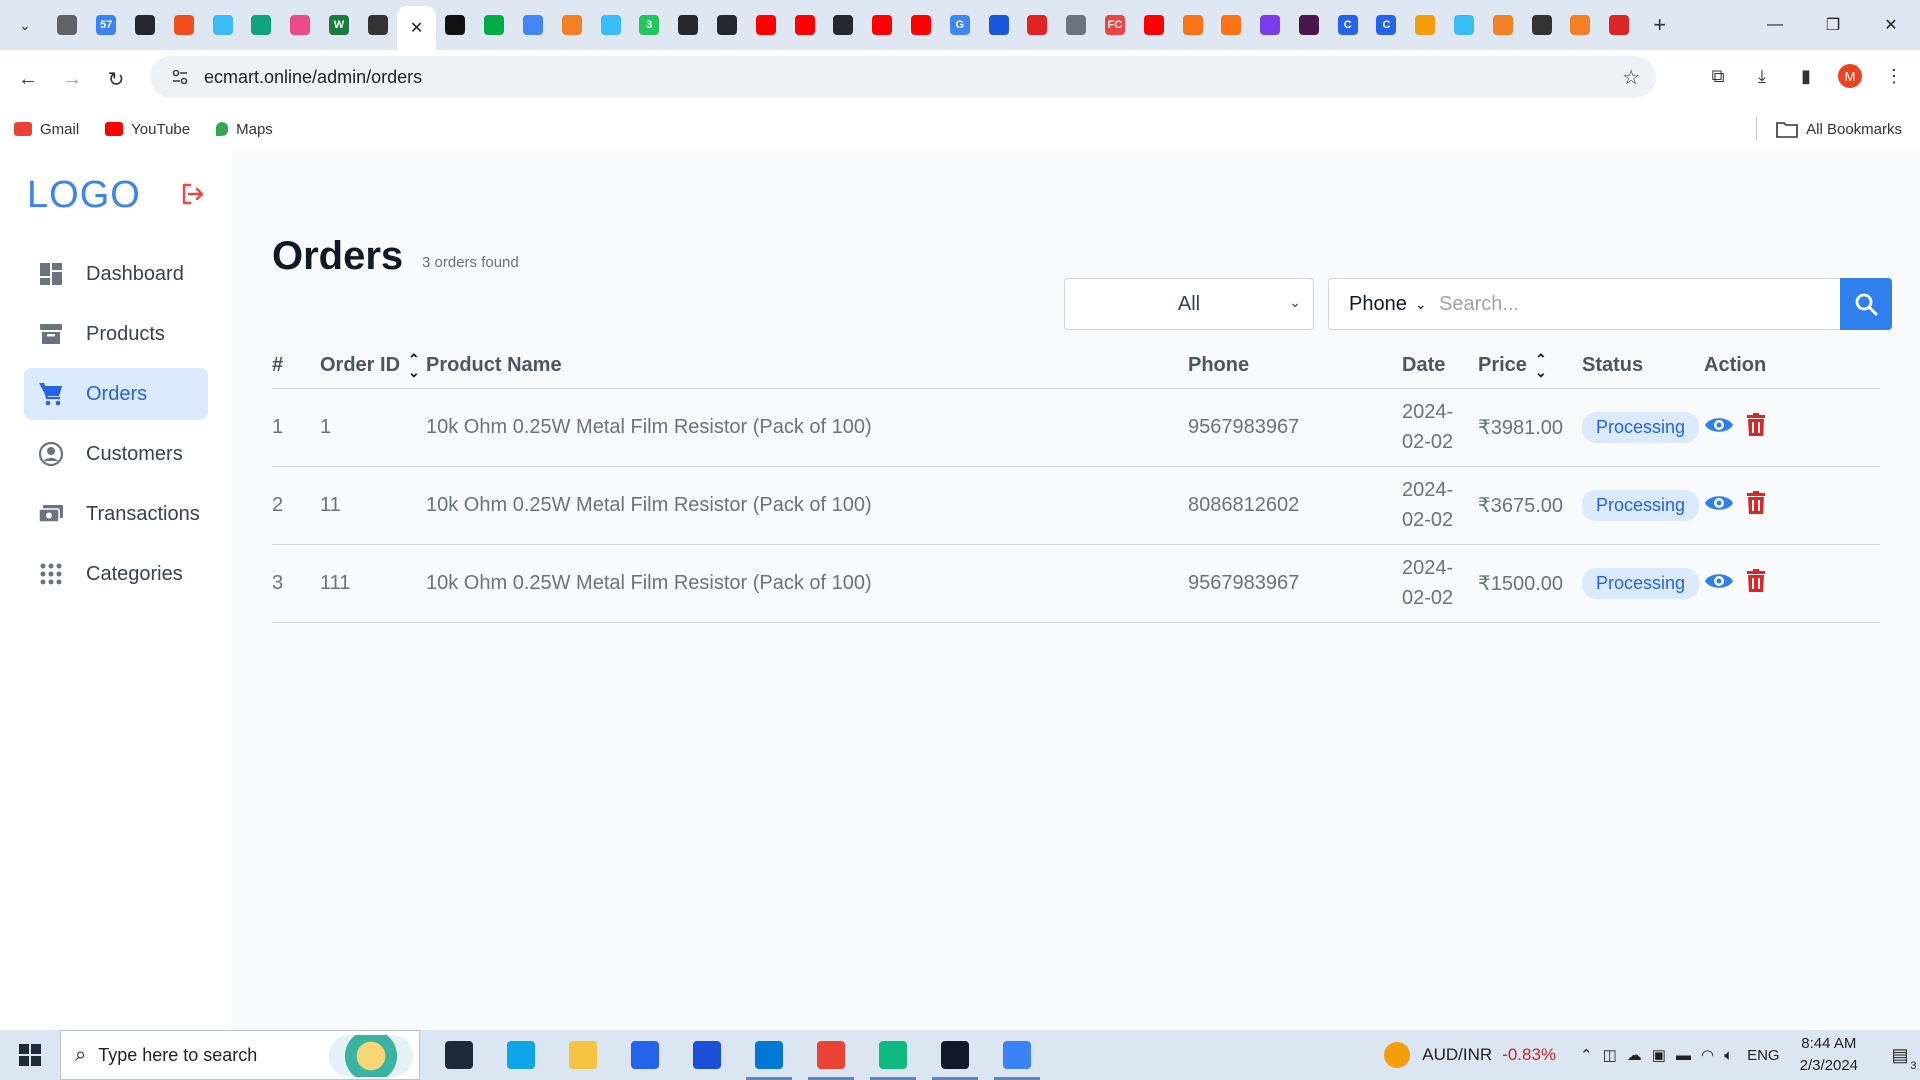 The width and height of the screenshot is (1920, 1080). Describe the element at coordinates (1610, 1055) in the screenshot. I see `meet-now-icon: ◫` at that location.